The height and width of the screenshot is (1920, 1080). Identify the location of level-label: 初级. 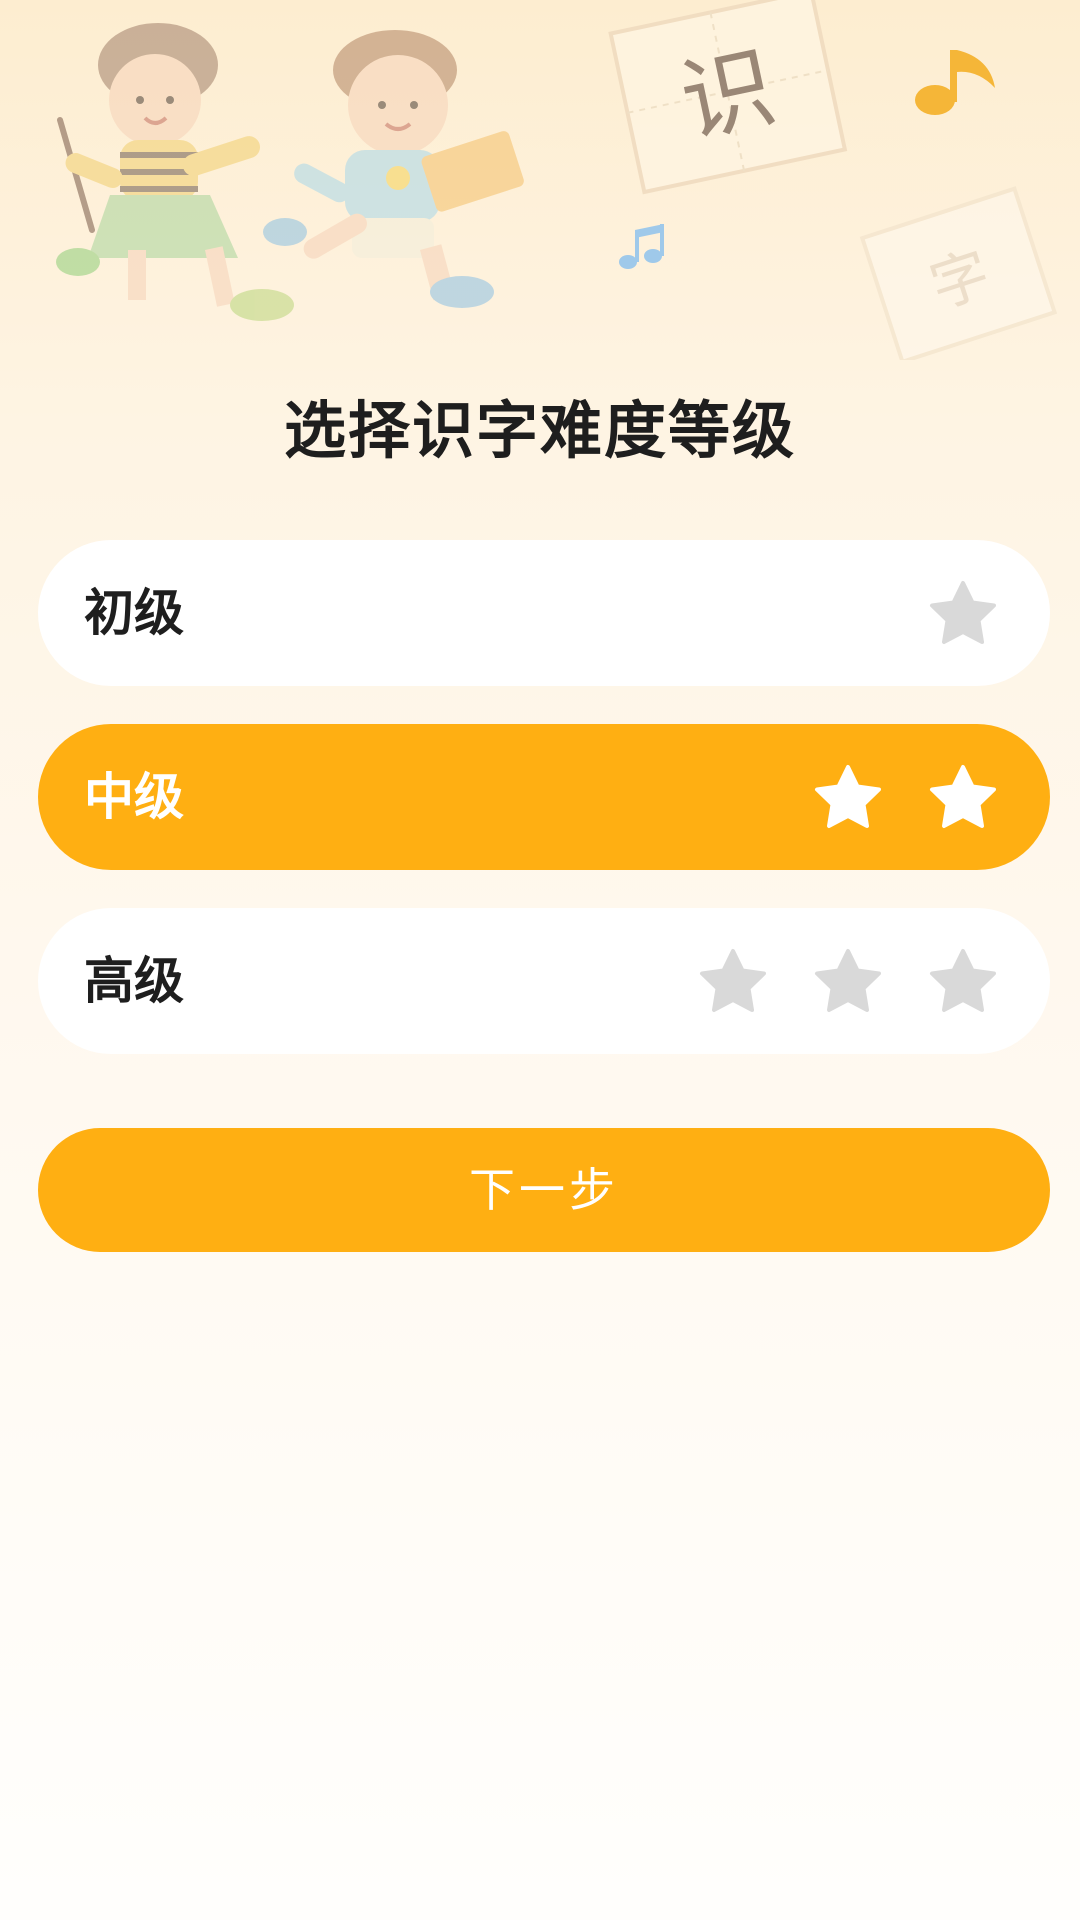
(134, 613).